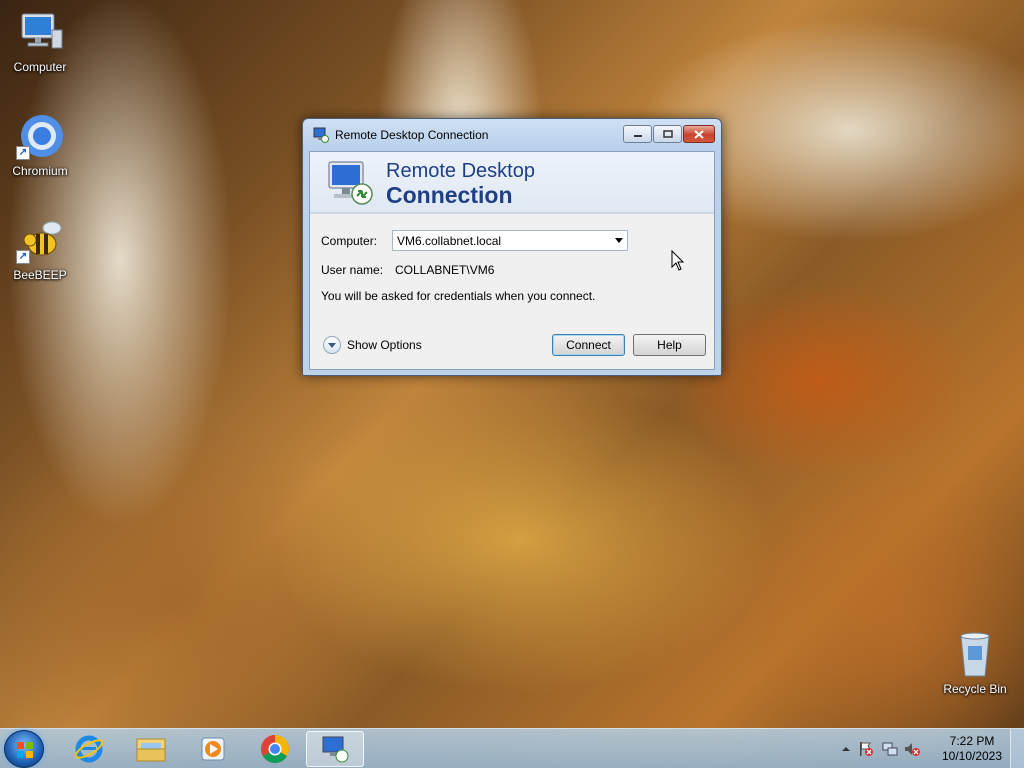 The width and height of the screenshot is (1024, 768). I want to click on minimize-button, so click(637, 134).